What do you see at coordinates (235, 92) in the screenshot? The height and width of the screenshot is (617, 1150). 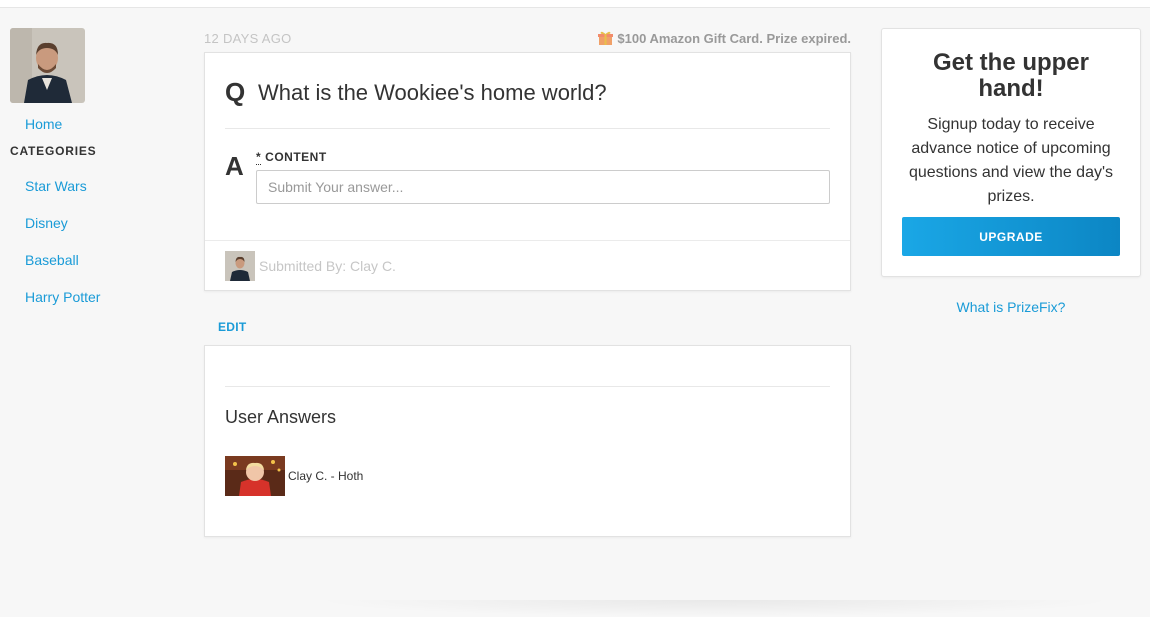 I see `question-letter: Q` at bounding box center [235, 92].